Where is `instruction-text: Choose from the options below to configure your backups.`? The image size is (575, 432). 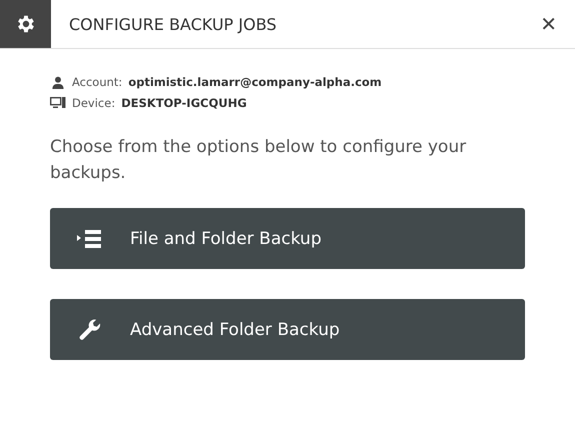
instruction-text: Choose from the options below to configure your backups. is located at coordinates (259, 160).